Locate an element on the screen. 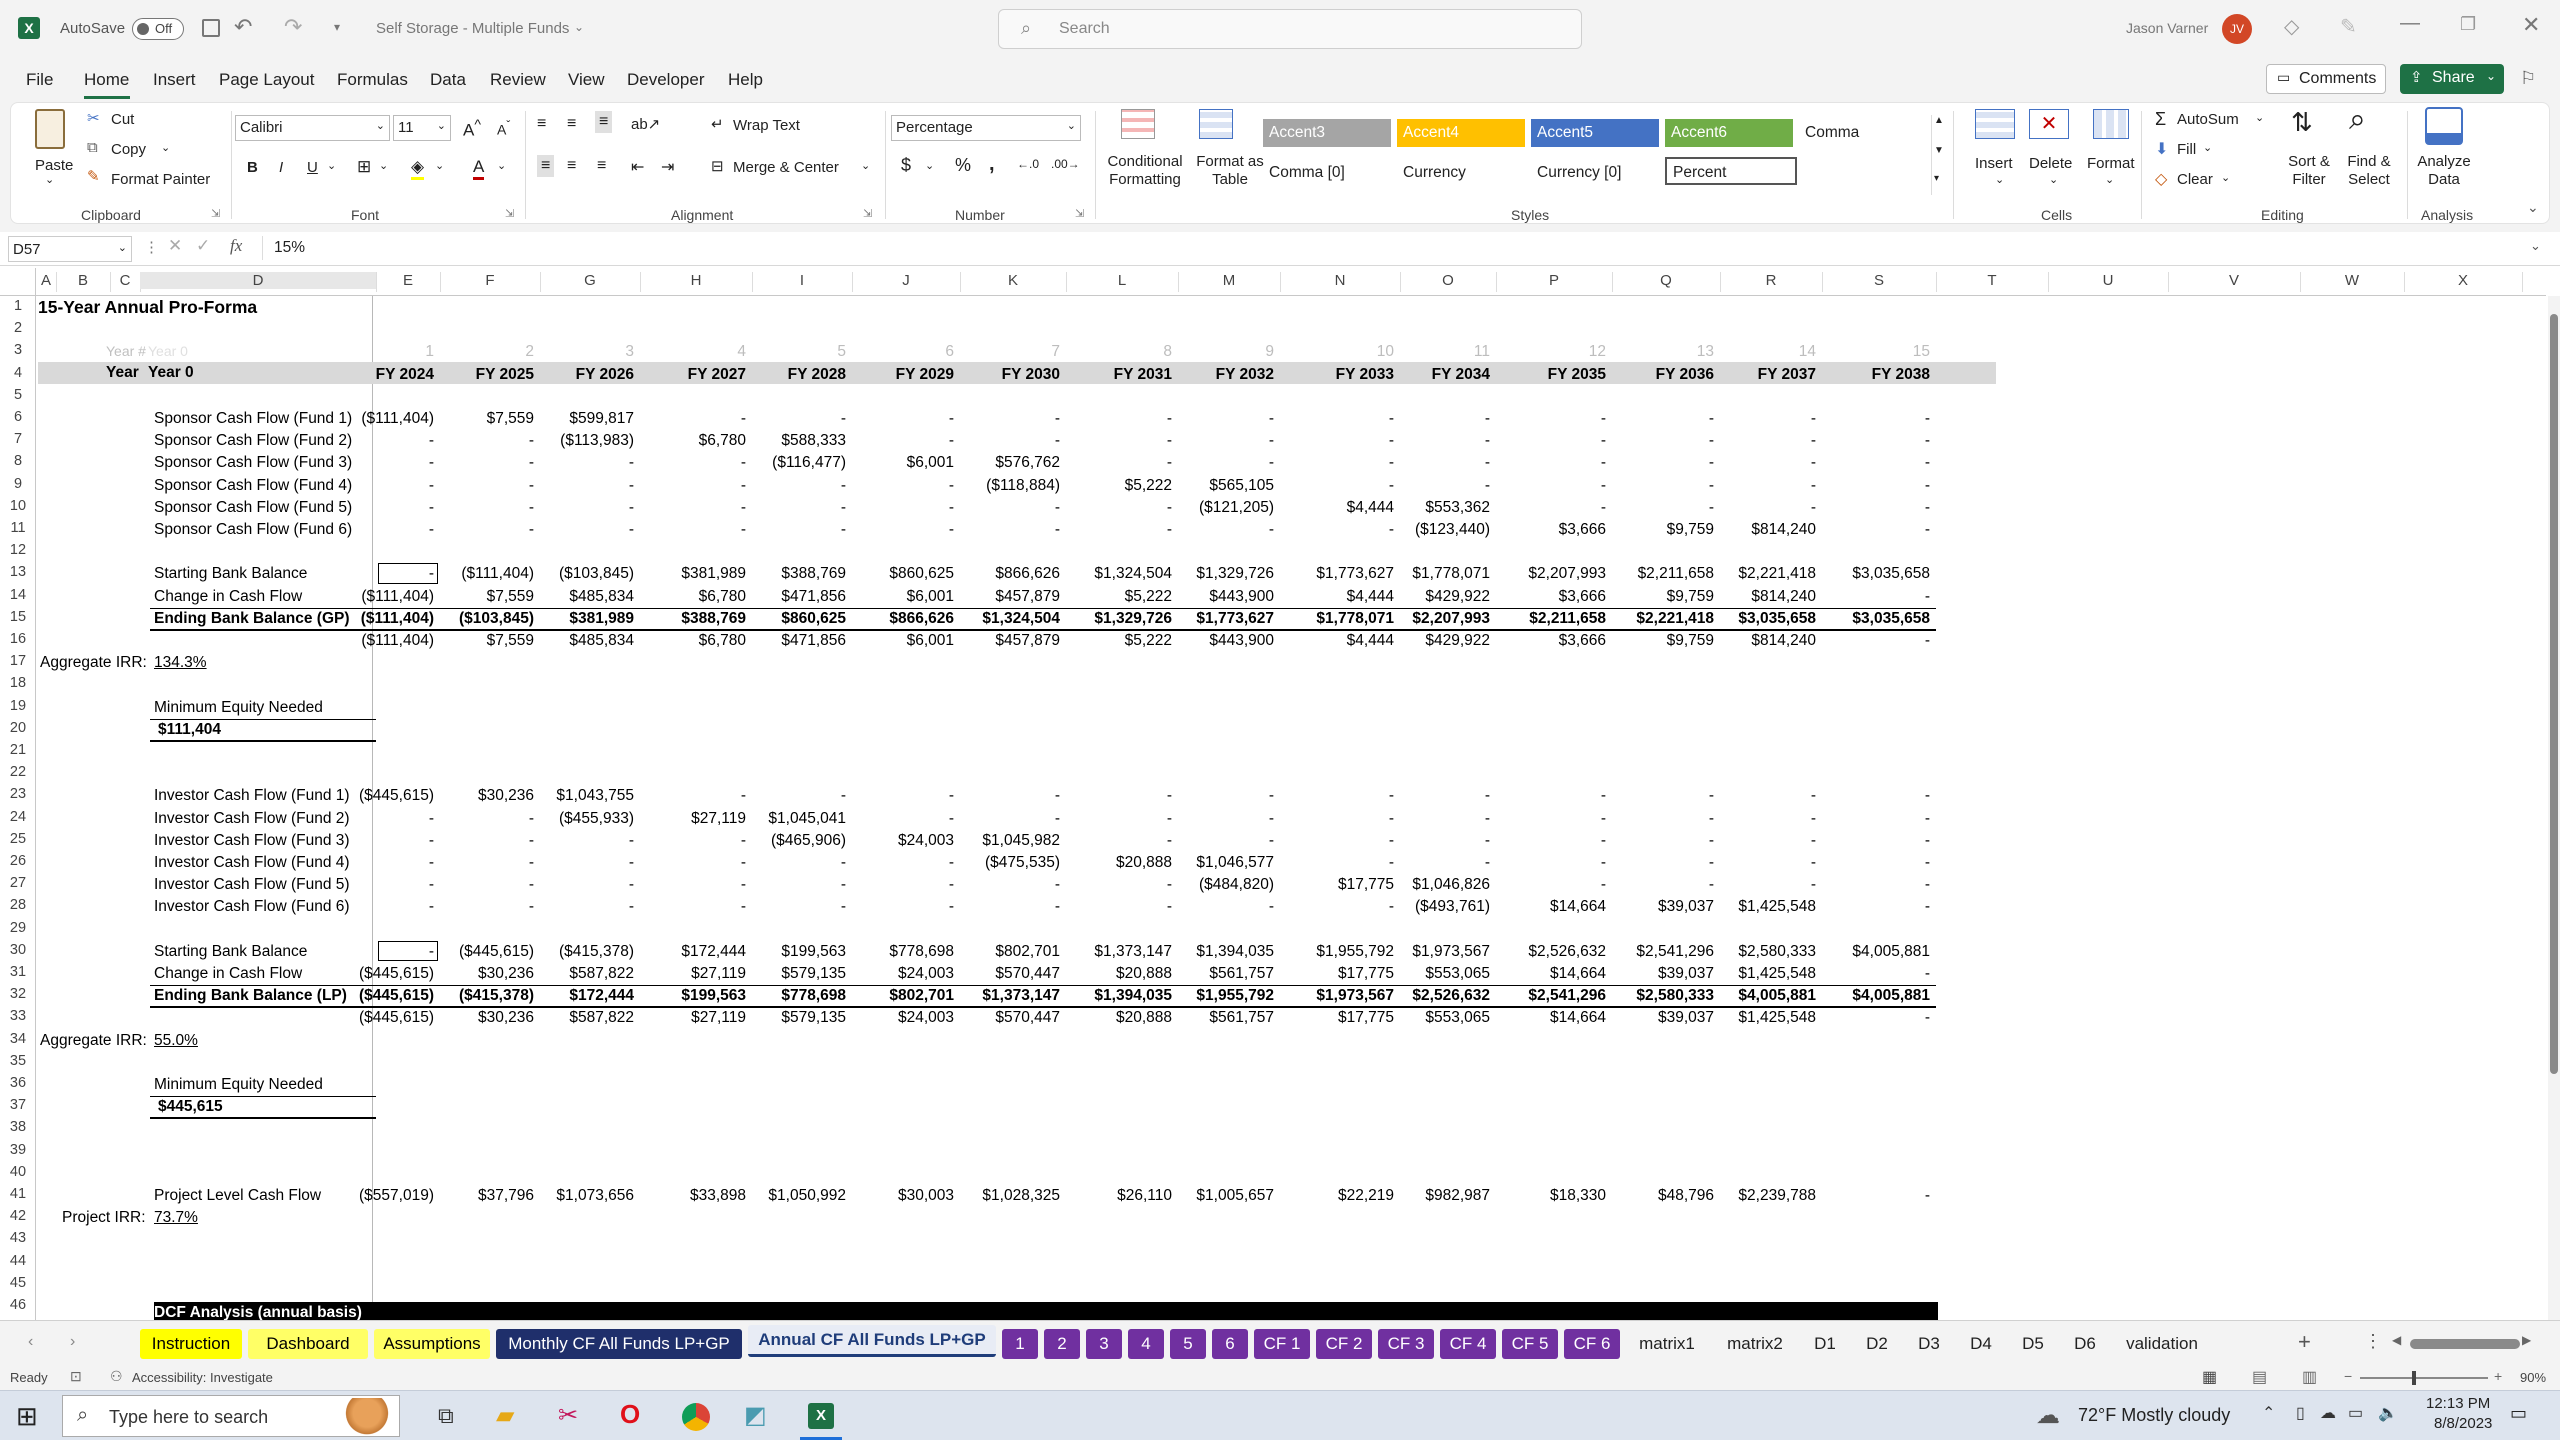 The height and width of the screenshot is (1440, 2560). formula-input: 15% is located at coordinates (289, 248).